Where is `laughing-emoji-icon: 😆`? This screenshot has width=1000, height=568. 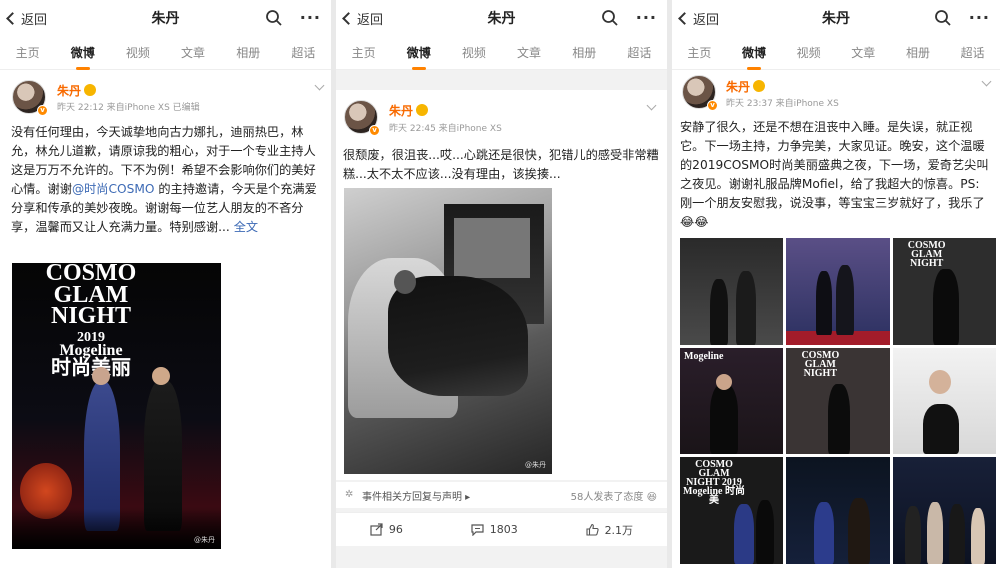
laughing-emoji-icon: 😆 is located at coordinates (651, 497).